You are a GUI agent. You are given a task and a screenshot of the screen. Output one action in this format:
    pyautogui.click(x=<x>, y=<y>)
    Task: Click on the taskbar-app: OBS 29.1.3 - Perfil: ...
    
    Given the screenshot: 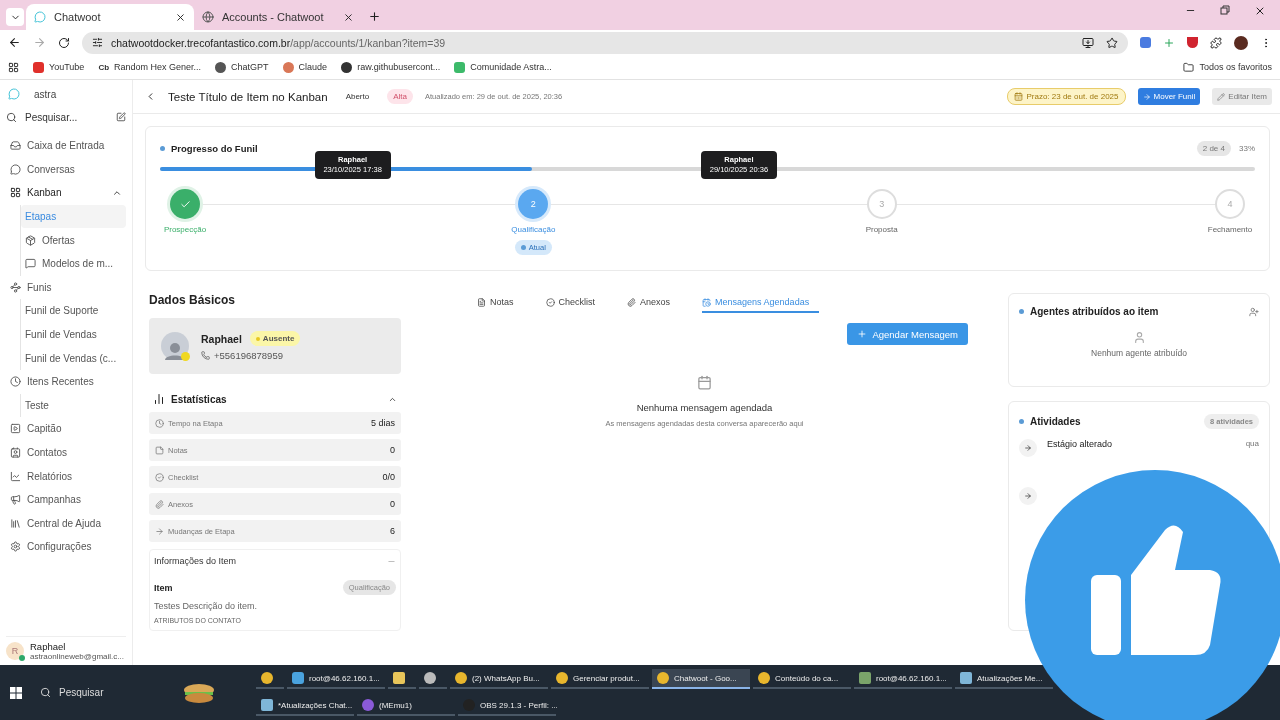 What is the action you would take?
    pyautogui.click(x=507, y=706)
    